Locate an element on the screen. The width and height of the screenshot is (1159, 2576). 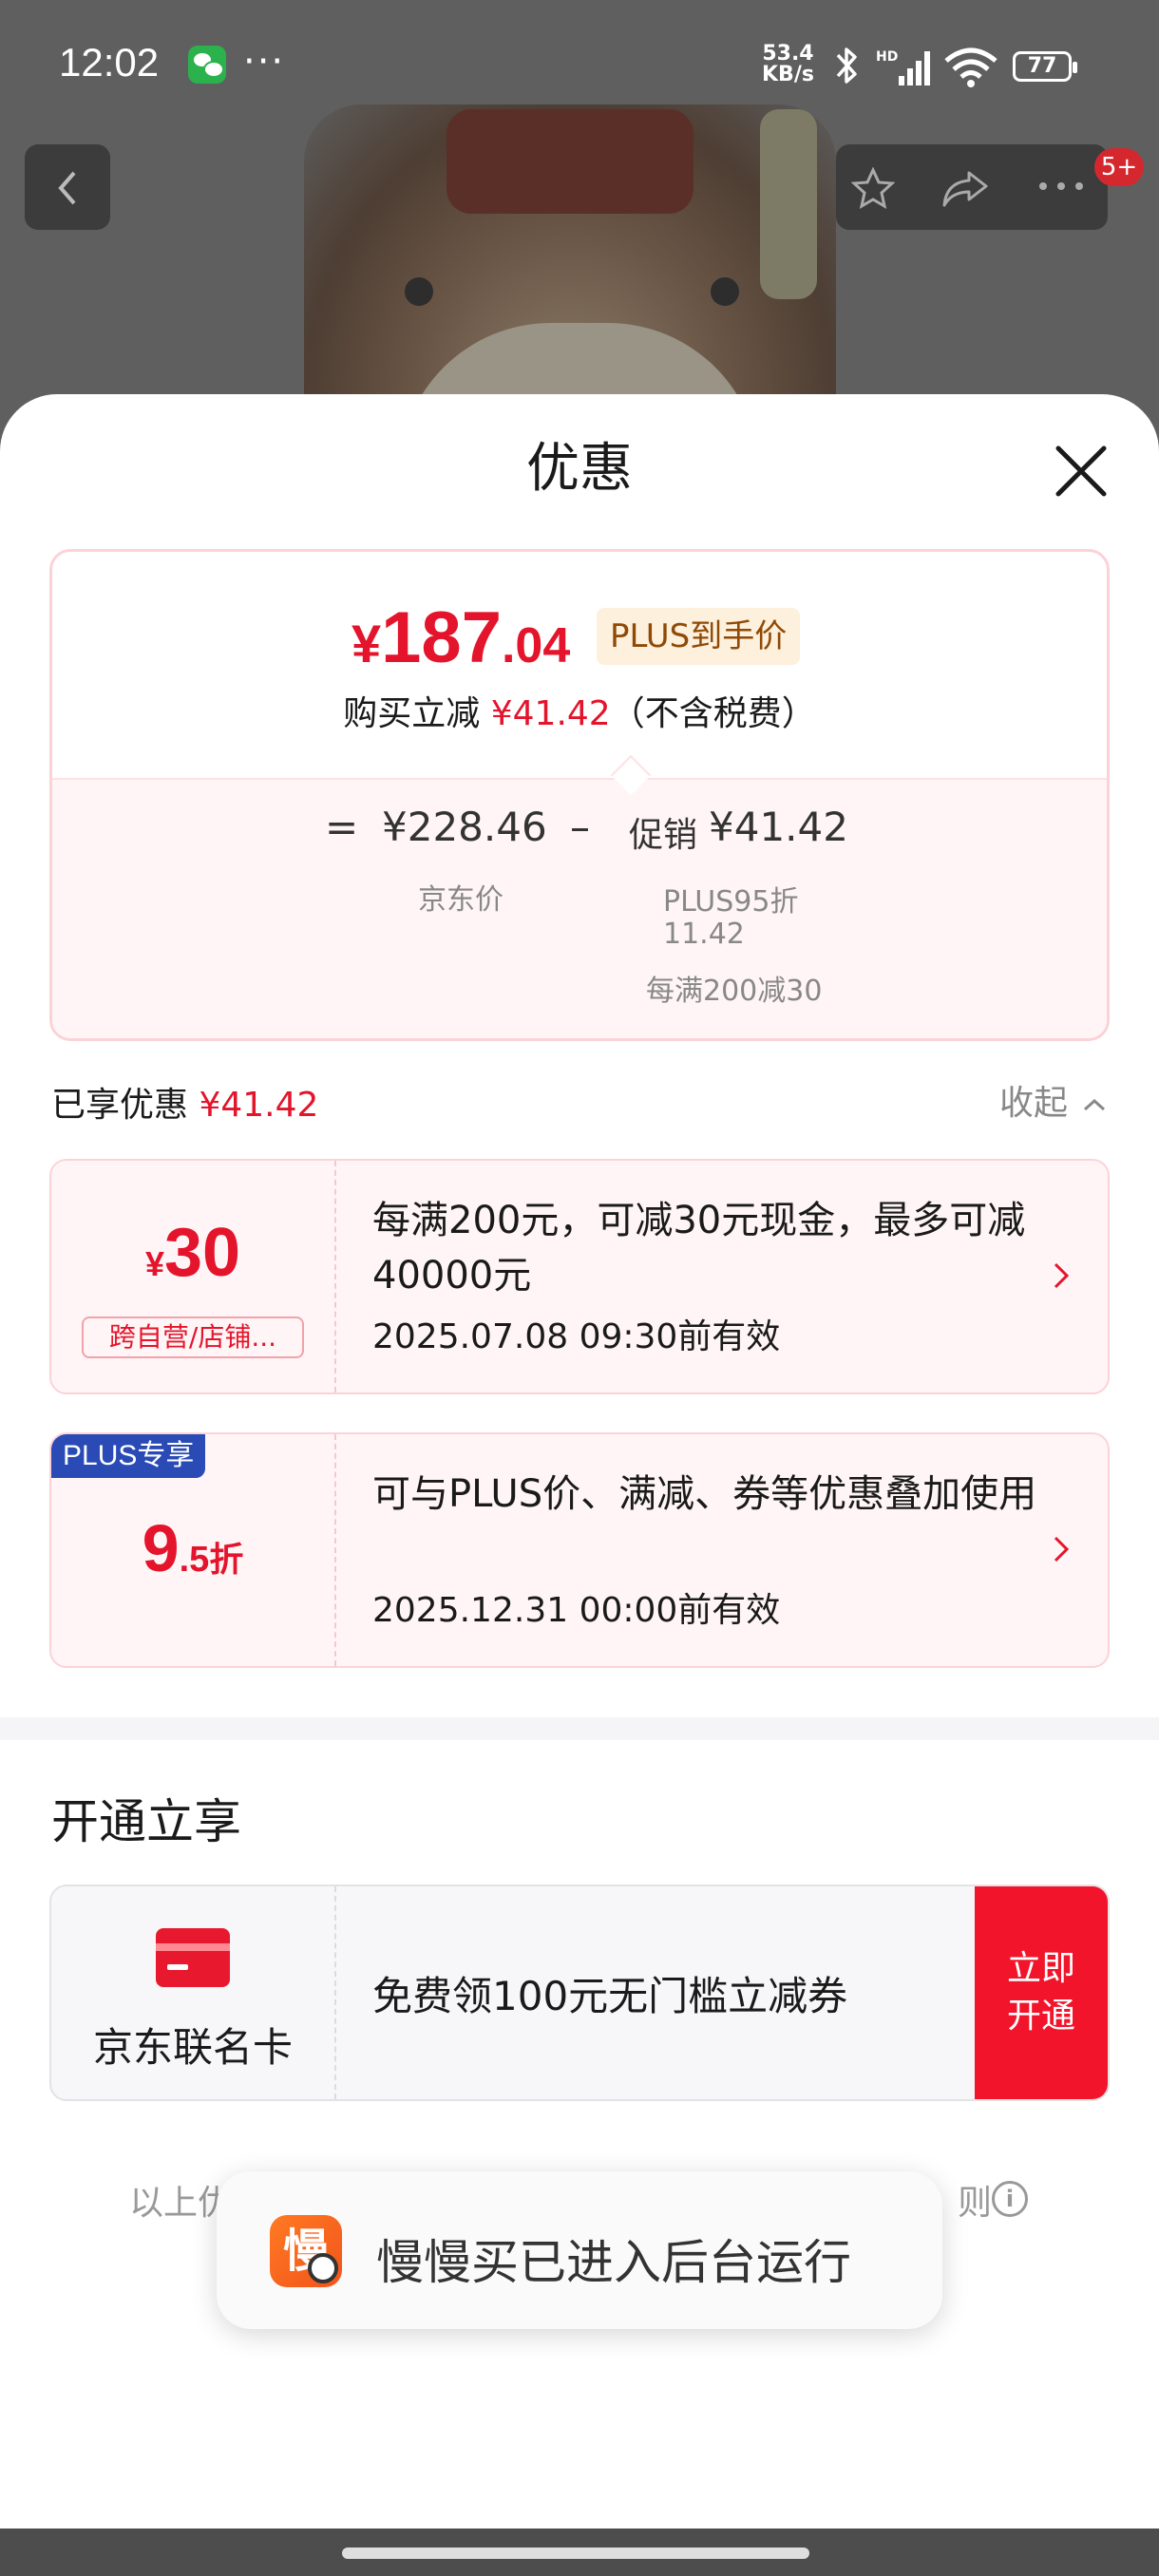
more-icon is located at coordinates (1061, 186).